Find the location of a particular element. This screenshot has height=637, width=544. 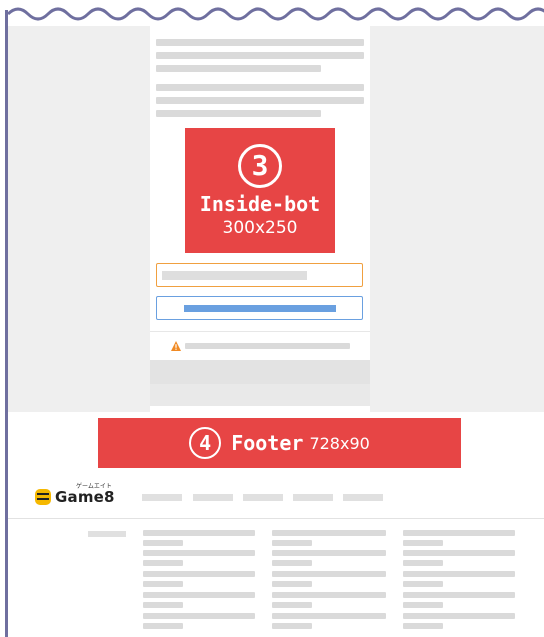

button-label-bar is located at coordinates (260, 308).